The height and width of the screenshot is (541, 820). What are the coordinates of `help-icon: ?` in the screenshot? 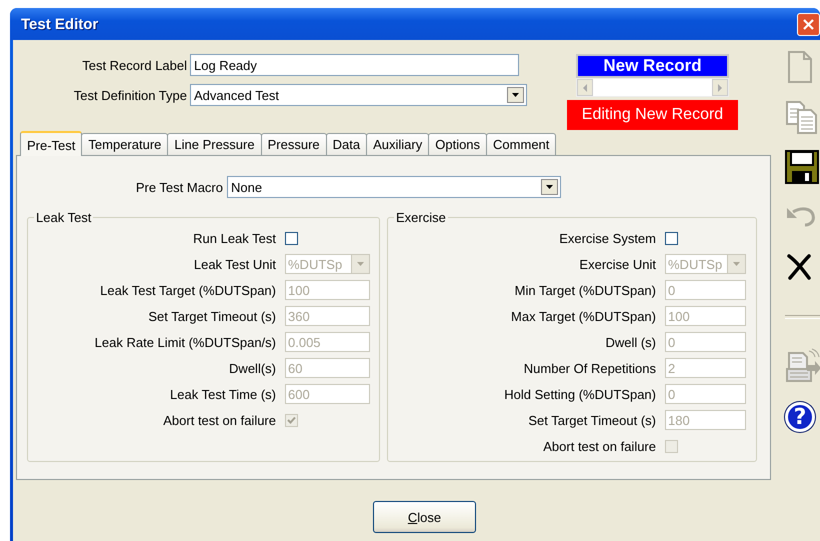 It's located at (800, 417).